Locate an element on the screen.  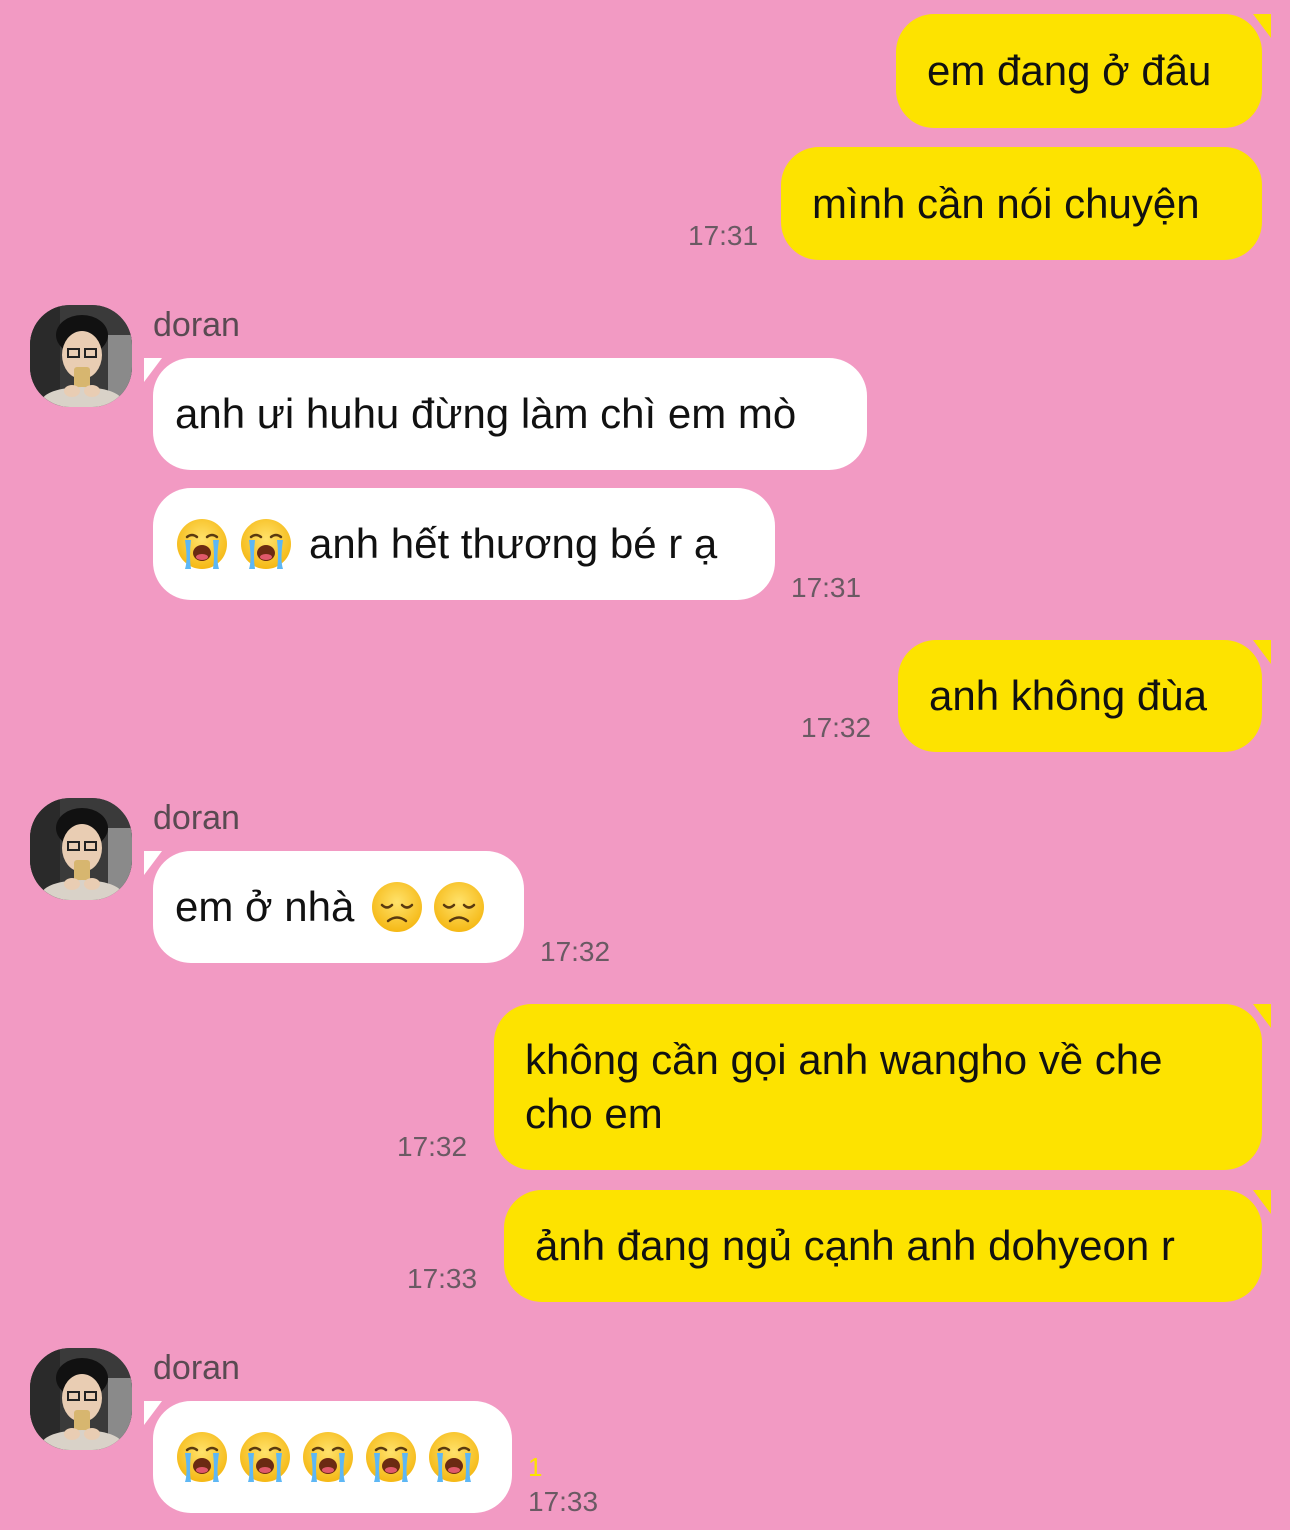
message-bubble-outgoing: em đang ở đâu is located at coordinates (1083, 71).